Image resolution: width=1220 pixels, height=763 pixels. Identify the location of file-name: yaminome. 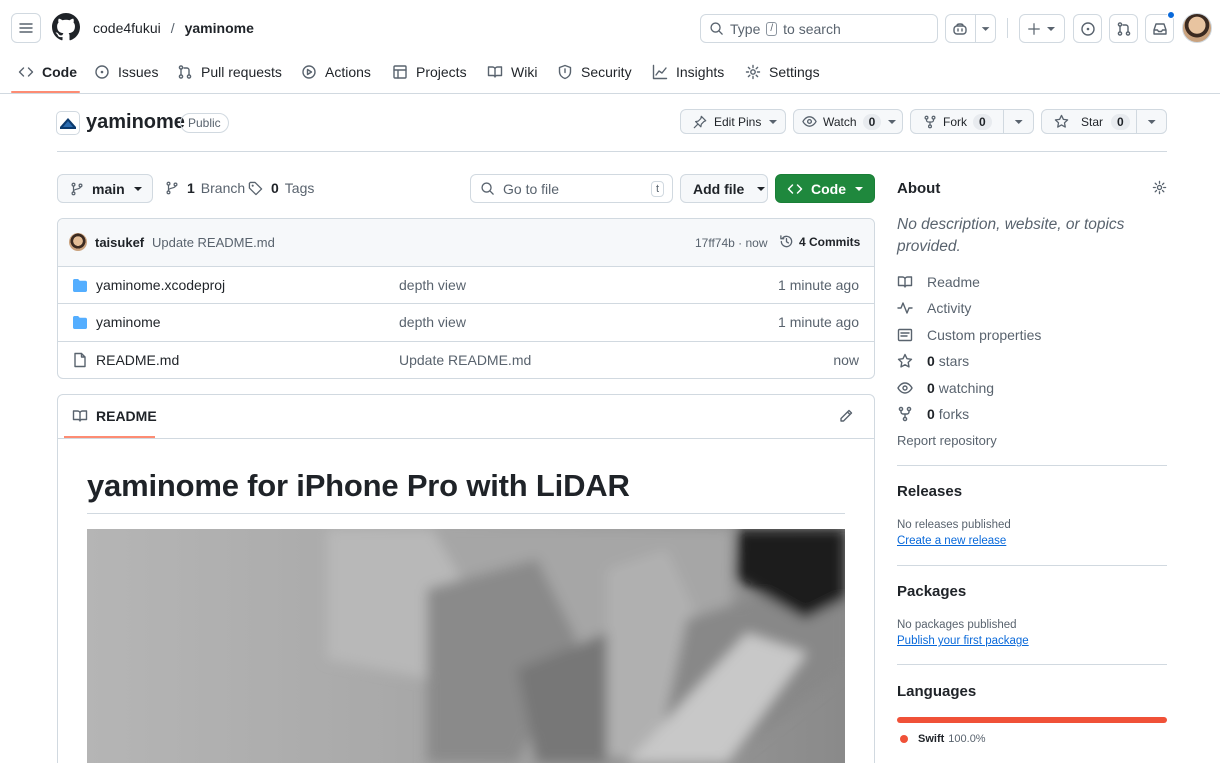
(128, 322).